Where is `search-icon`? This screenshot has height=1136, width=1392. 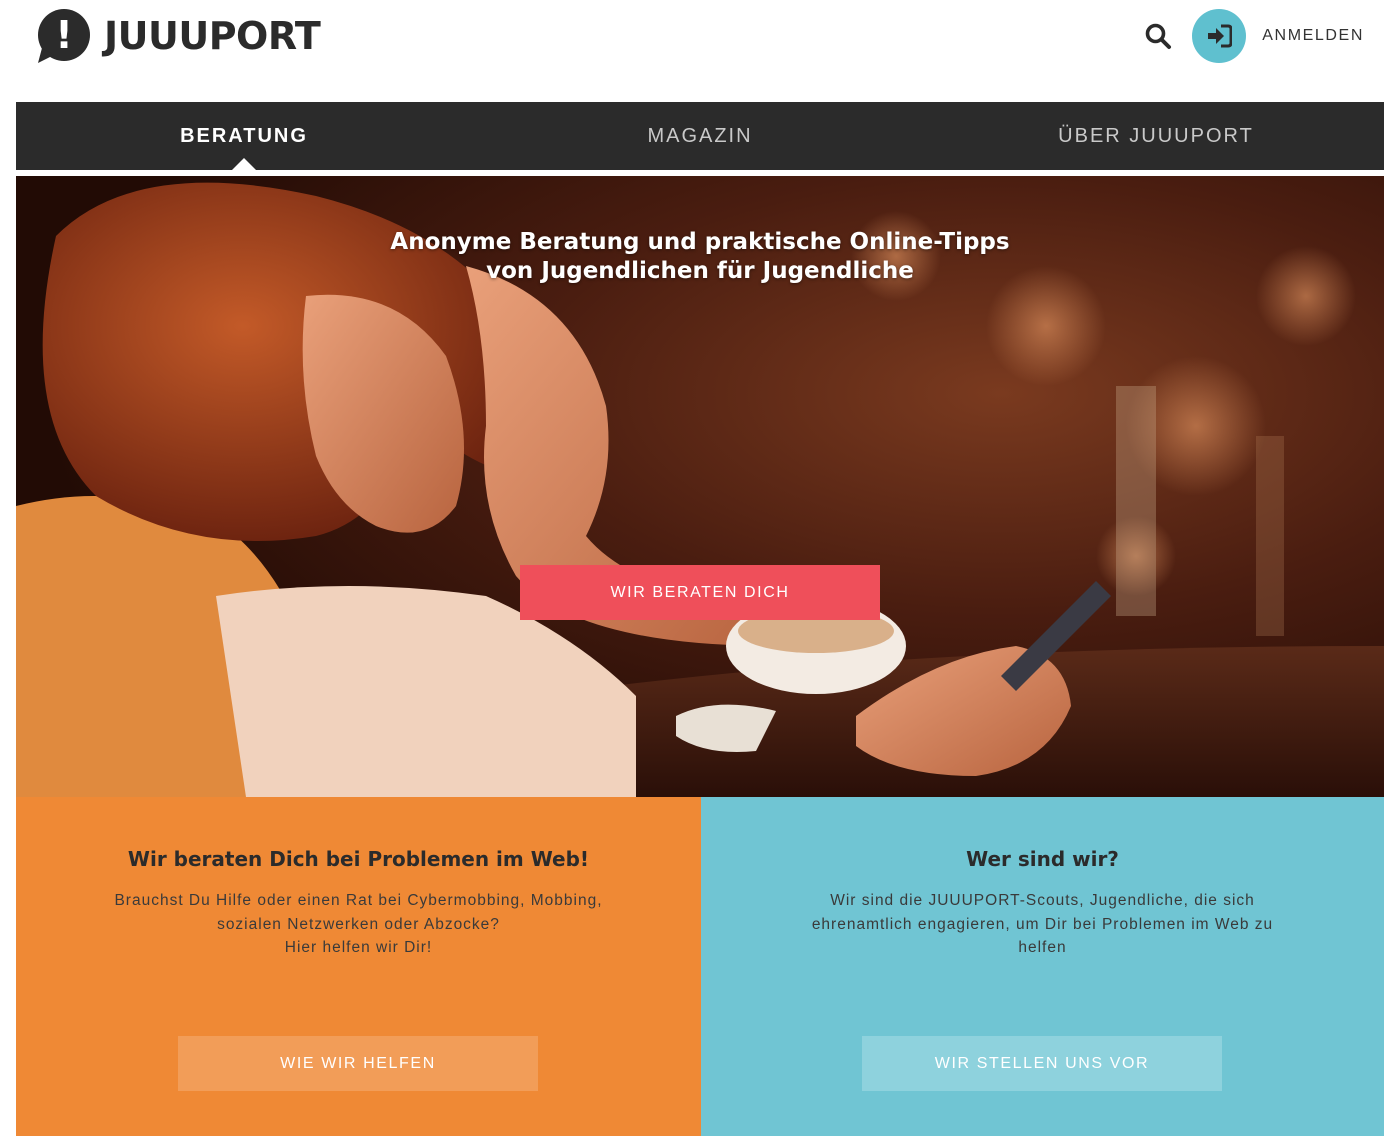
search-icon is located at coordinates (1158, 36).